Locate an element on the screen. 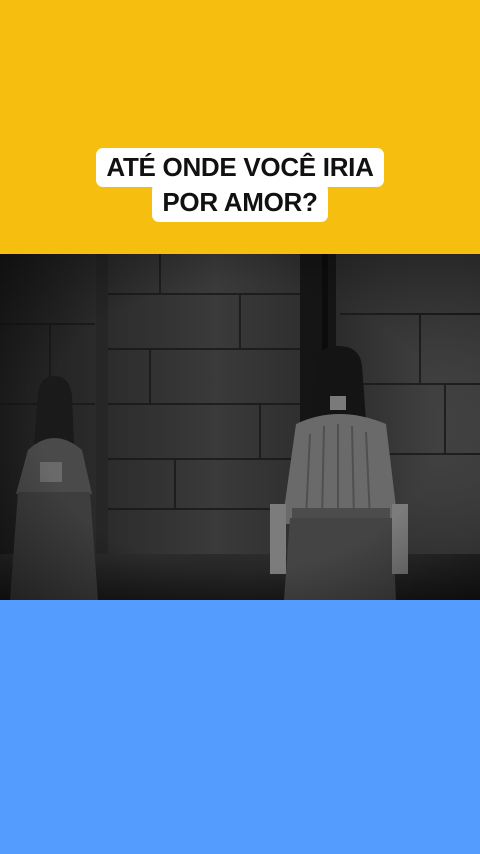 Image resolution: width=480 pixels, height=854 pixels. caption-overlay: ATÉ ONDE VOCÊ IRIA POR AMOR? is located at coordinates (240, 185).